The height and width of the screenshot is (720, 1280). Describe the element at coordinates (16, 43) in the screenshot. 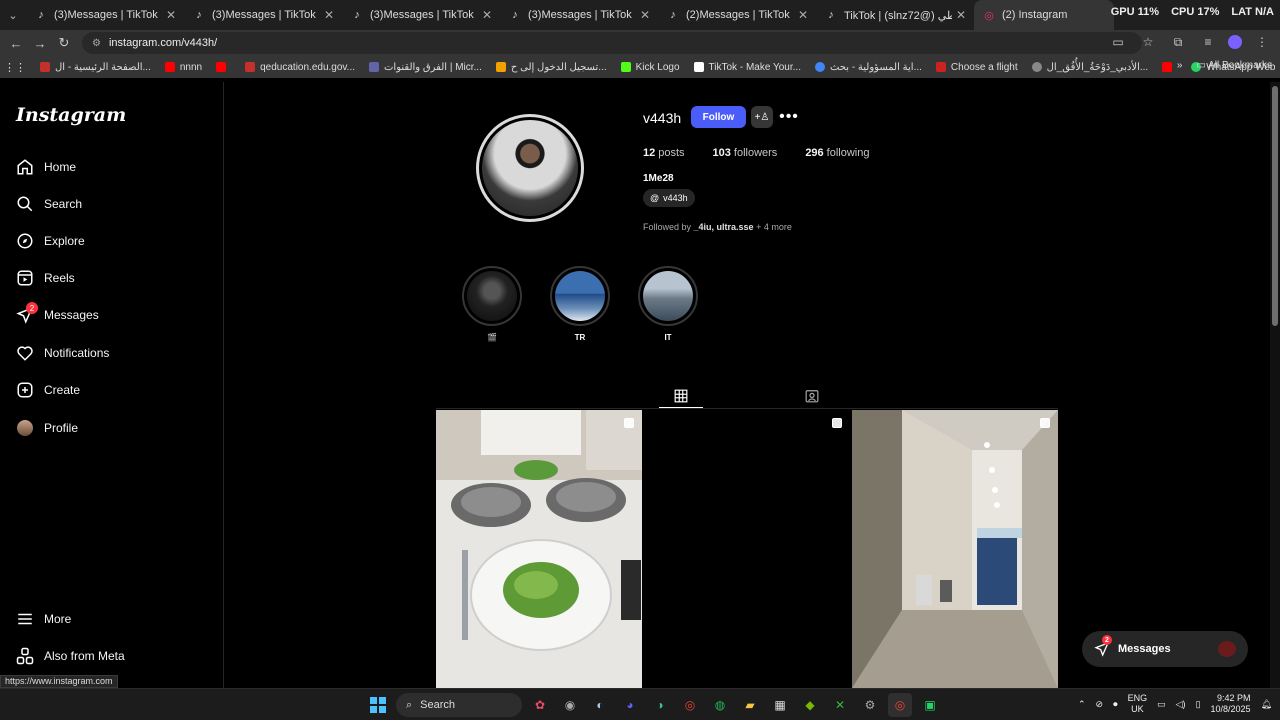

I see `back-icon: ←` at that location.